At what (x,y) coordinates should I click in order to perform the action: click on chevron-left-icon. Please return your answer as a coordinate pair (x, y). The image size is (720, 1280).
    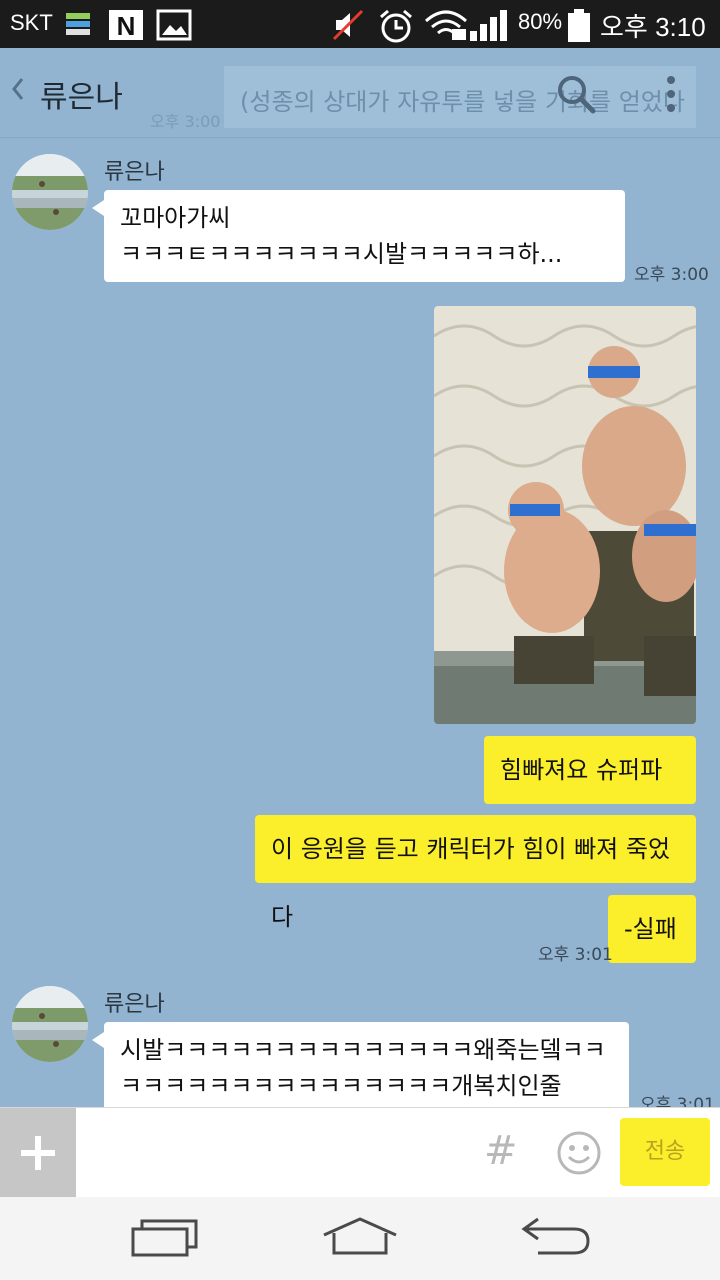
    Looking at the image, I should click on (18, 92).